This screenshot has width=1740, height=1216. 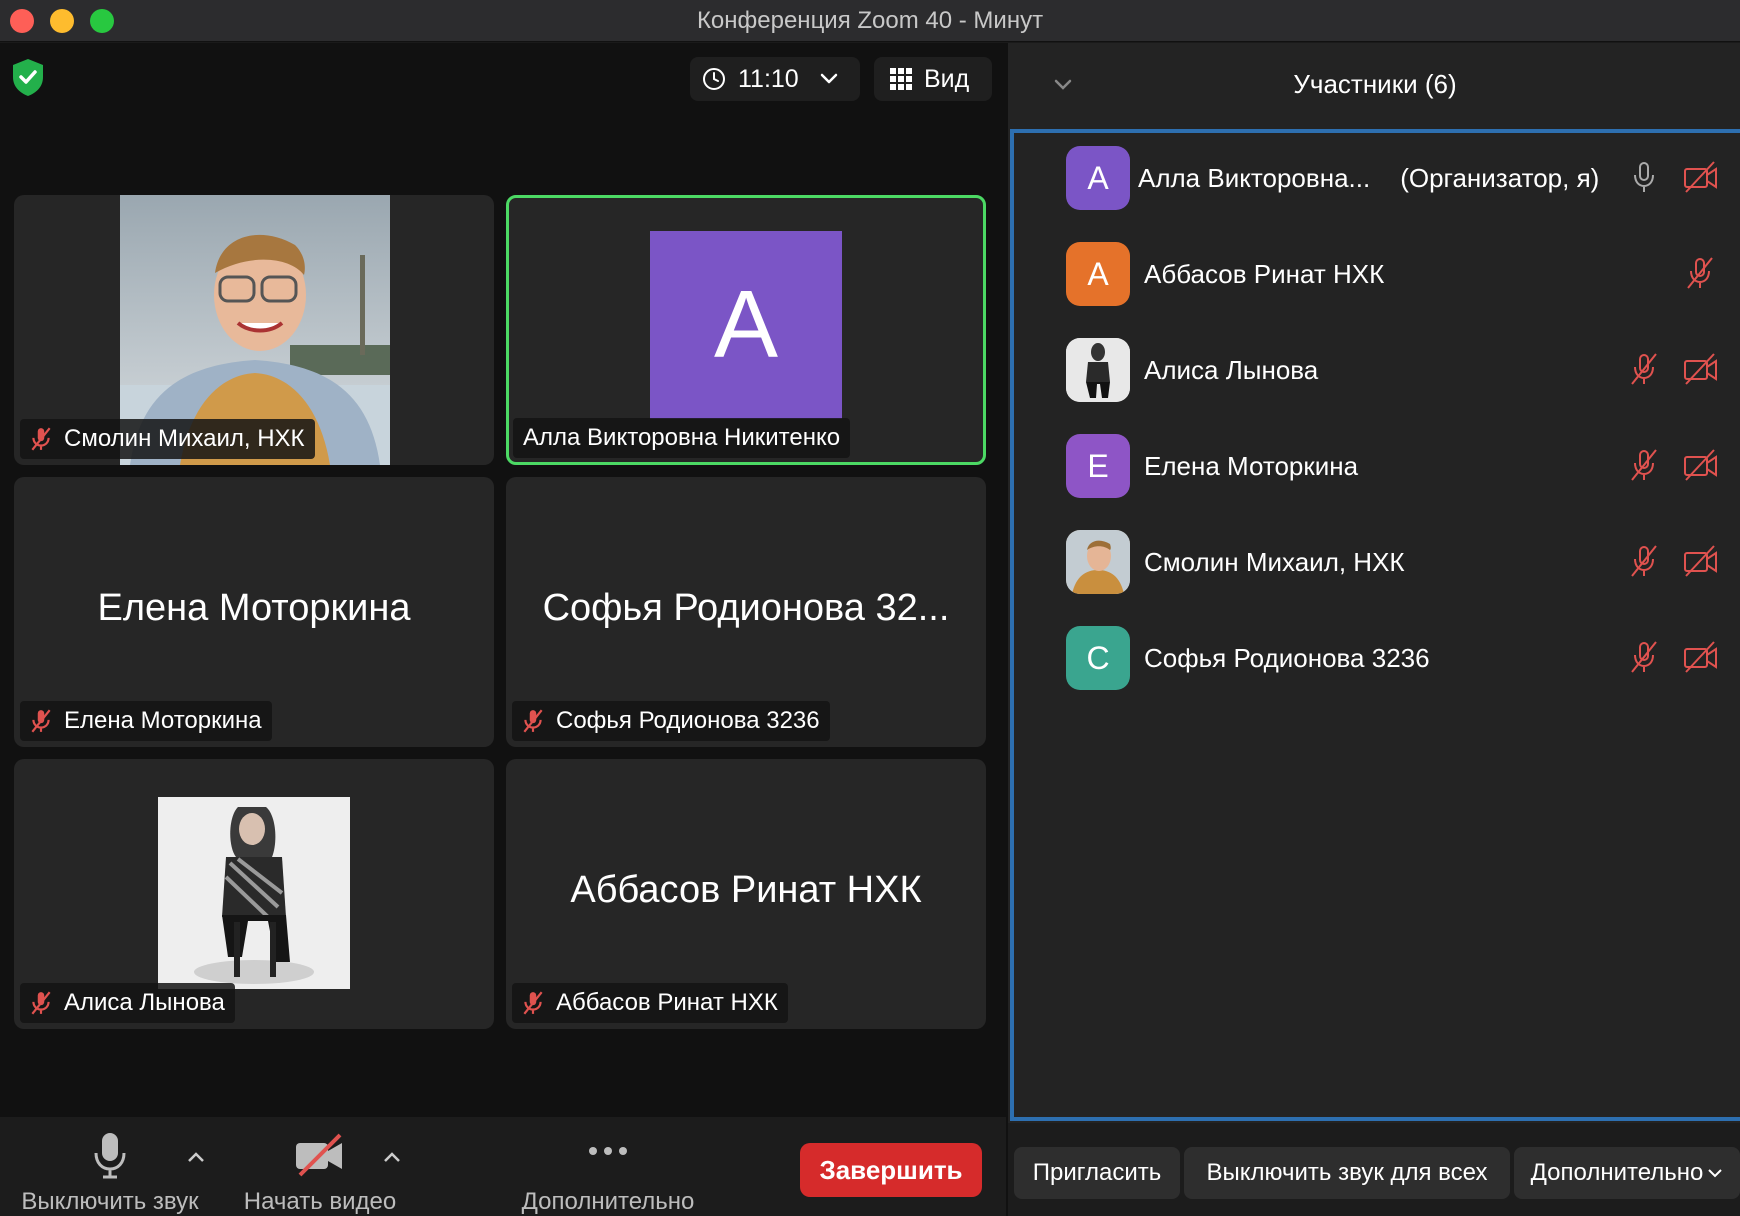 What do you see at coordinates (682, 438) in the screenshot?
I see `tile-name-label: Алла Викторовна Никитенко` at bounding box center [682, 438].